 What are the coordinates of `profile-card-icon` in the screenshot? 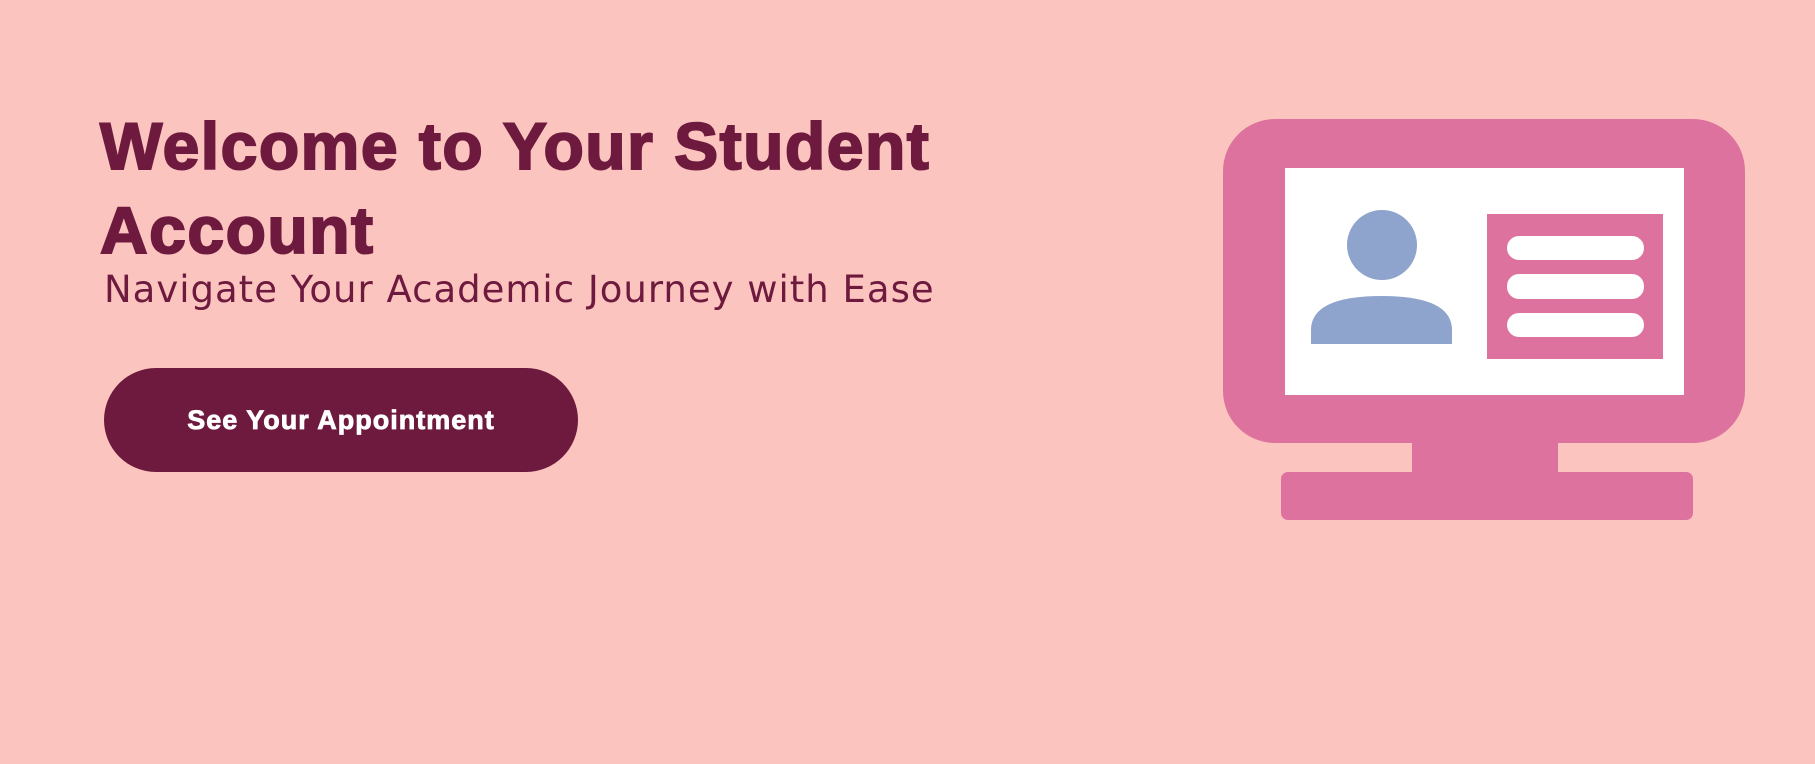 It's located at (1575, 286).